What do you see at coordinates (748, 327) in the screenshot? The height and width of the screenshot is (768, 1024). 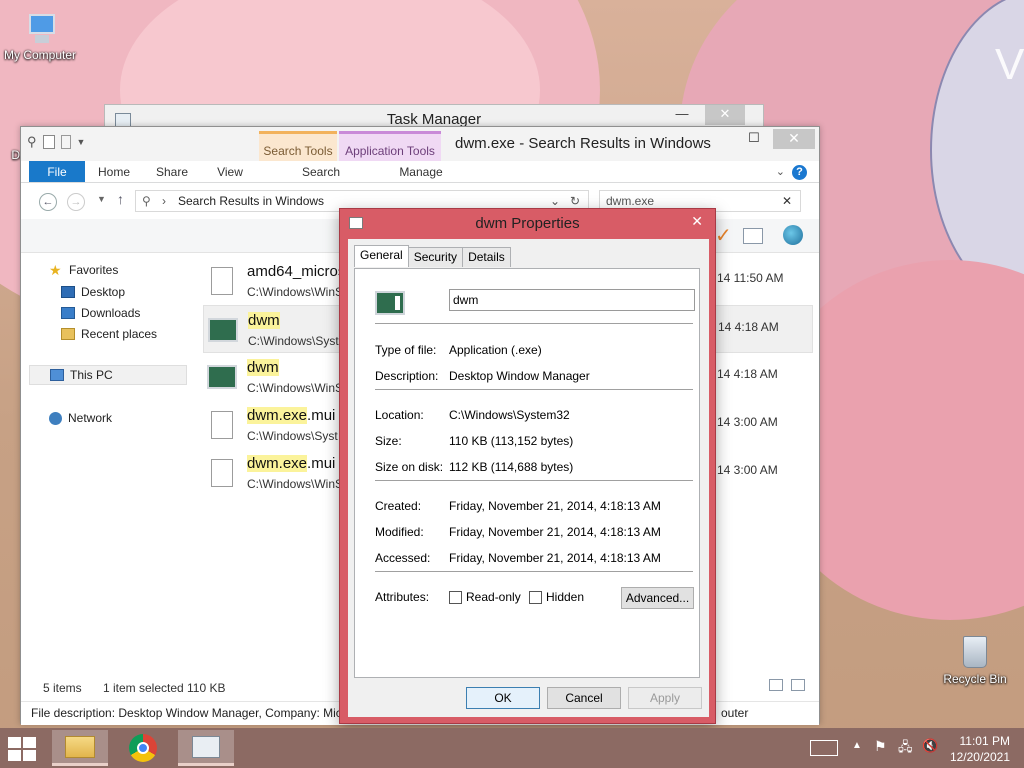 I see `result-date: 14 4:18 AM` at bounding box center [748, 327].